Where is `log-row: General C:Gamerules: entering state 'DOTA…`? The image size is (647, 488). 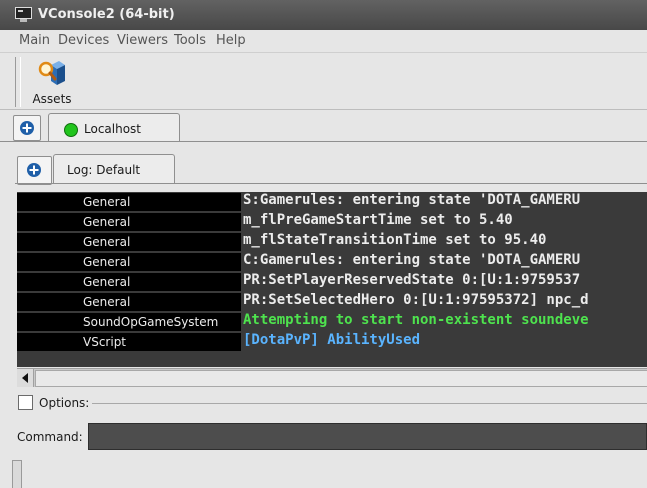 log-row: General C:Gamerules: entering state 'DOTA… is located at coordinates (332, 262).